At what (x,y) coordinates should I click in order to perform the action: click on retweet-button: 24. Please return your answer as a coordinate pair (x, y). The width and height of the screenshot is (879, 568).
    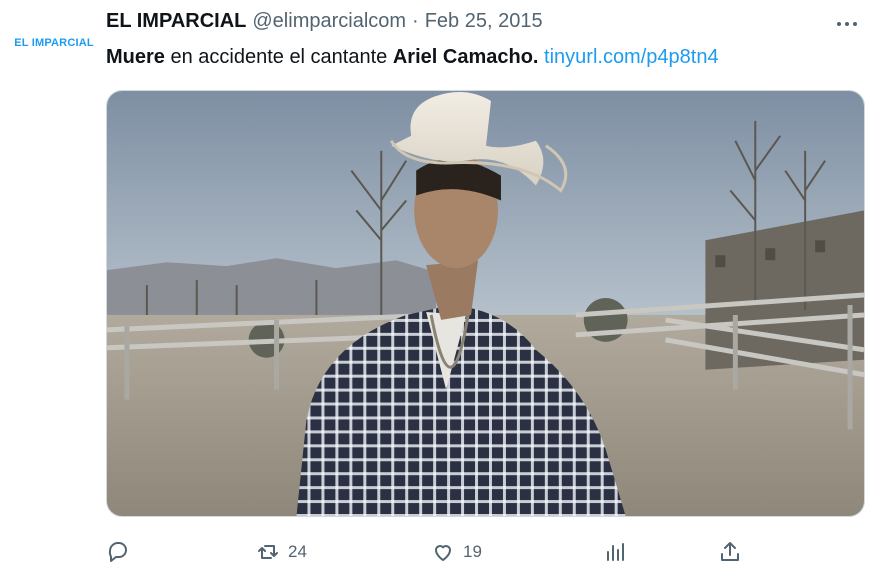
    Looking at the image, I should click on (281, 552).